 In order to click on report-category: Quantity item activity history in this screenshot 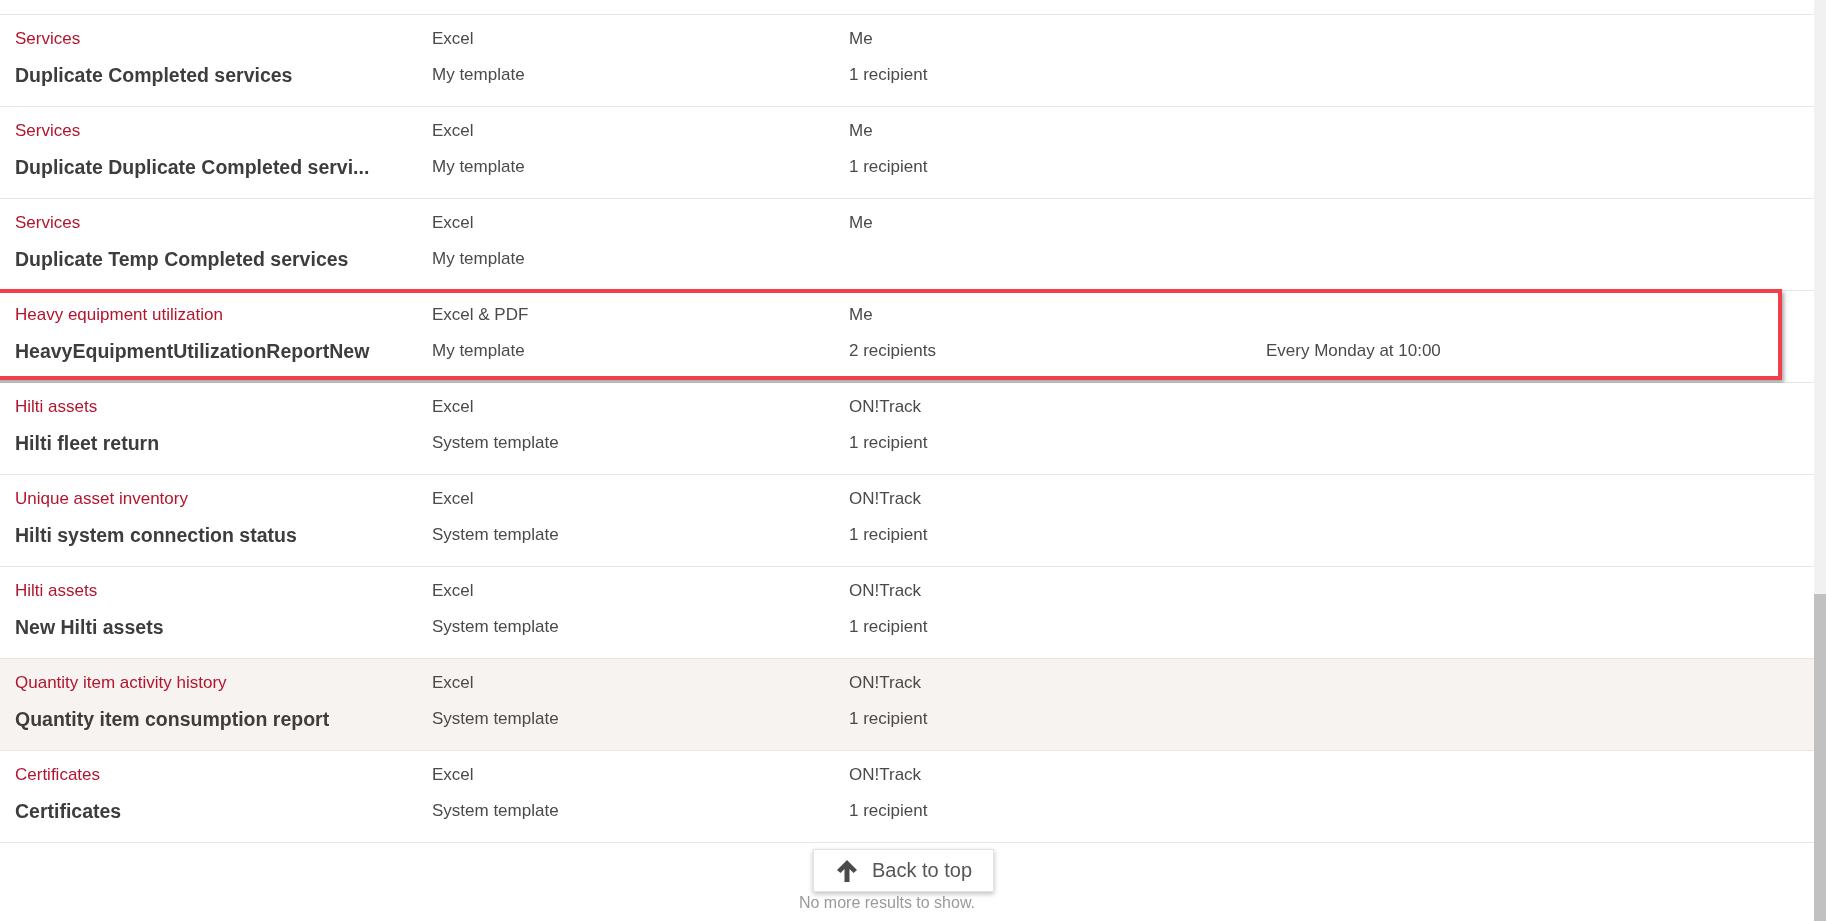, I will do `click(121, 683)`.